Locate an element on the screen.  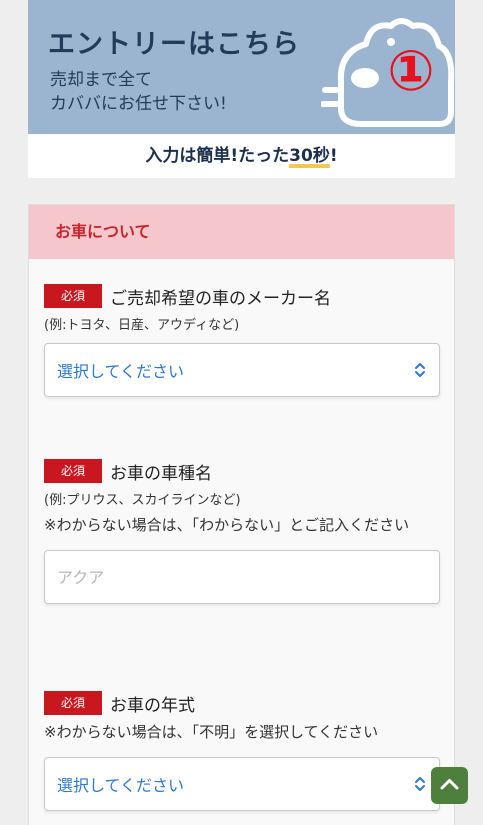
banner-subtitle-line1: 売却まで全て is located at coordinates (101, 80).